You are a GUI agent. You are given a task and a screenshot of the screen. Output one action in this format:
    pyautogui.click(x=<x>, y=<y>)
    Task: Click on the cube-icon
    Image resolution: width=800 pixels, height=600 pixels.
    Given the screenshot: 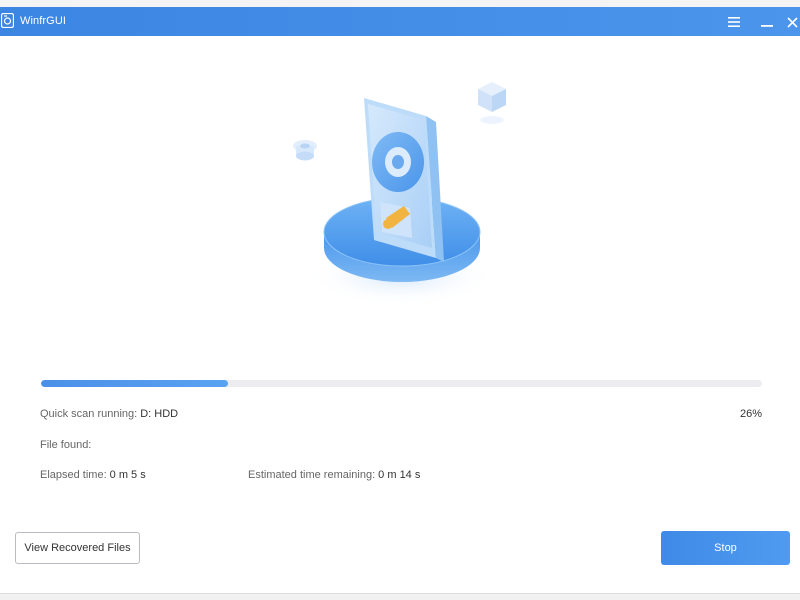 What is the action you would take?
    pyautogui.click(x=492, y=103)
    